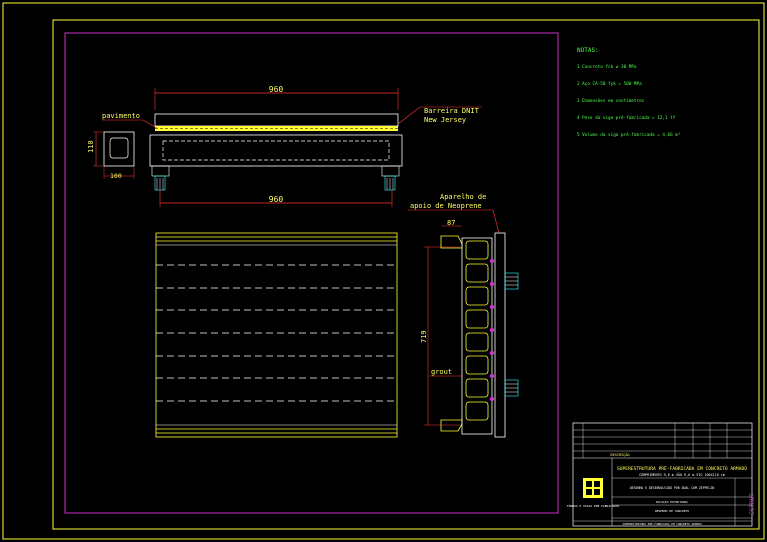  I want to click on pavimento-label: pavimento, so click(121, 116).